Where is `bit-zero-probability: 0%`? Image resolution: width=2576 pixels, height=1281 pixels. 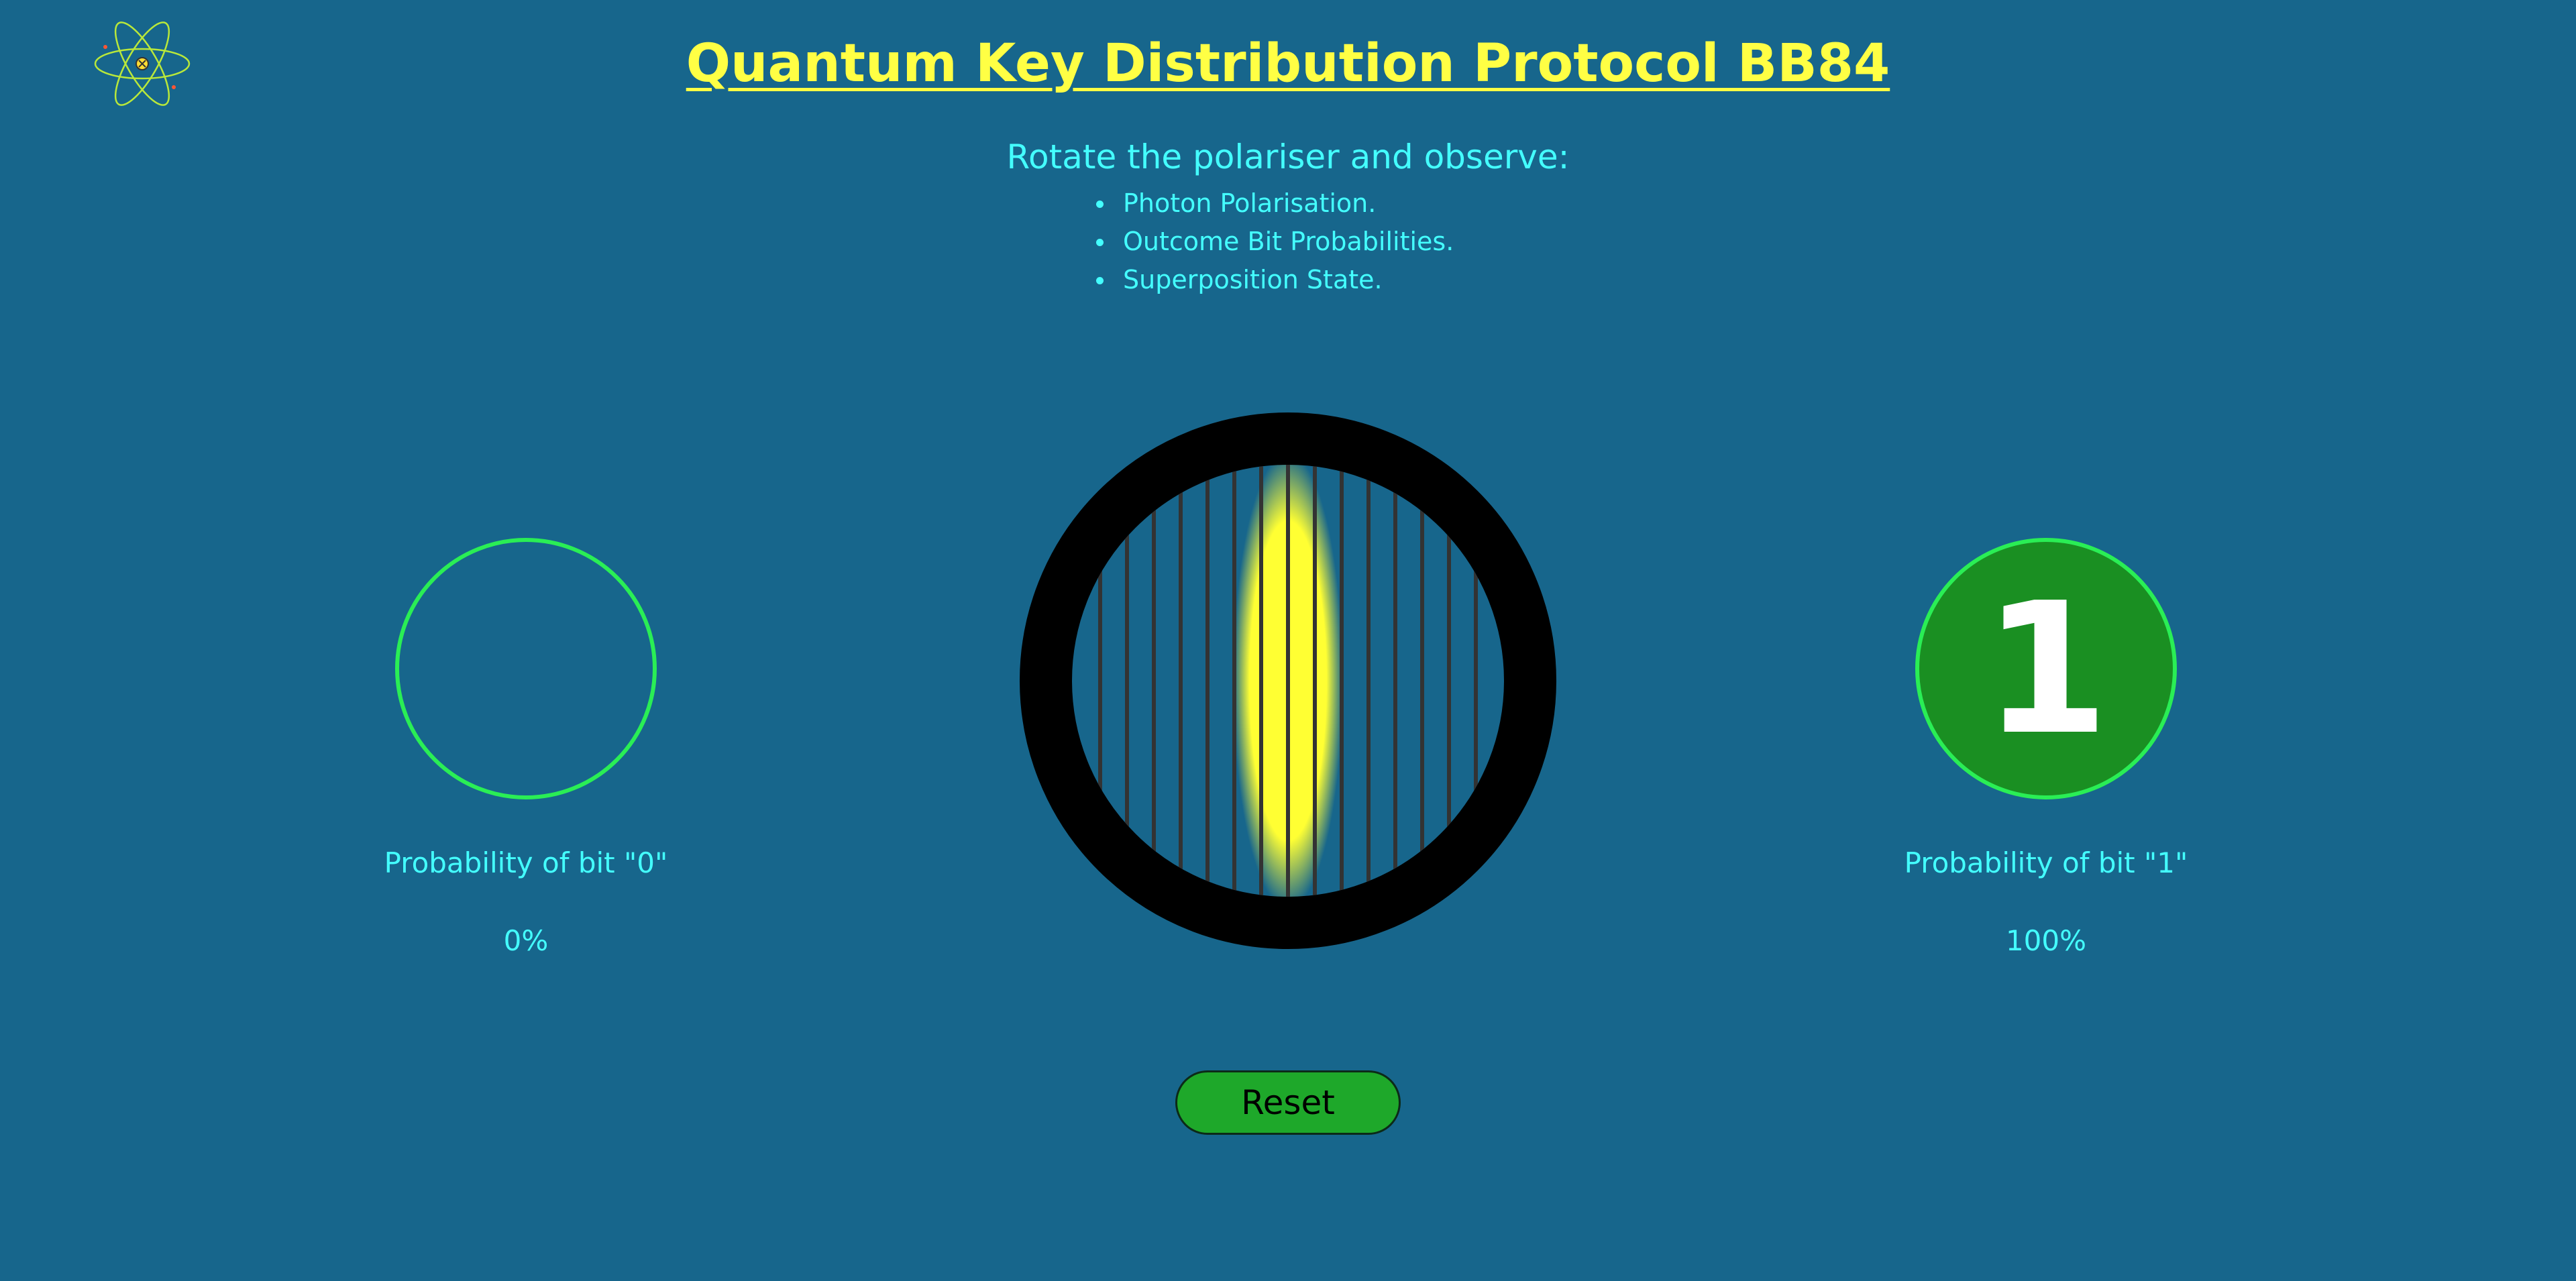
bit-zero-probability: 0% is located at coordinates (526, 940).